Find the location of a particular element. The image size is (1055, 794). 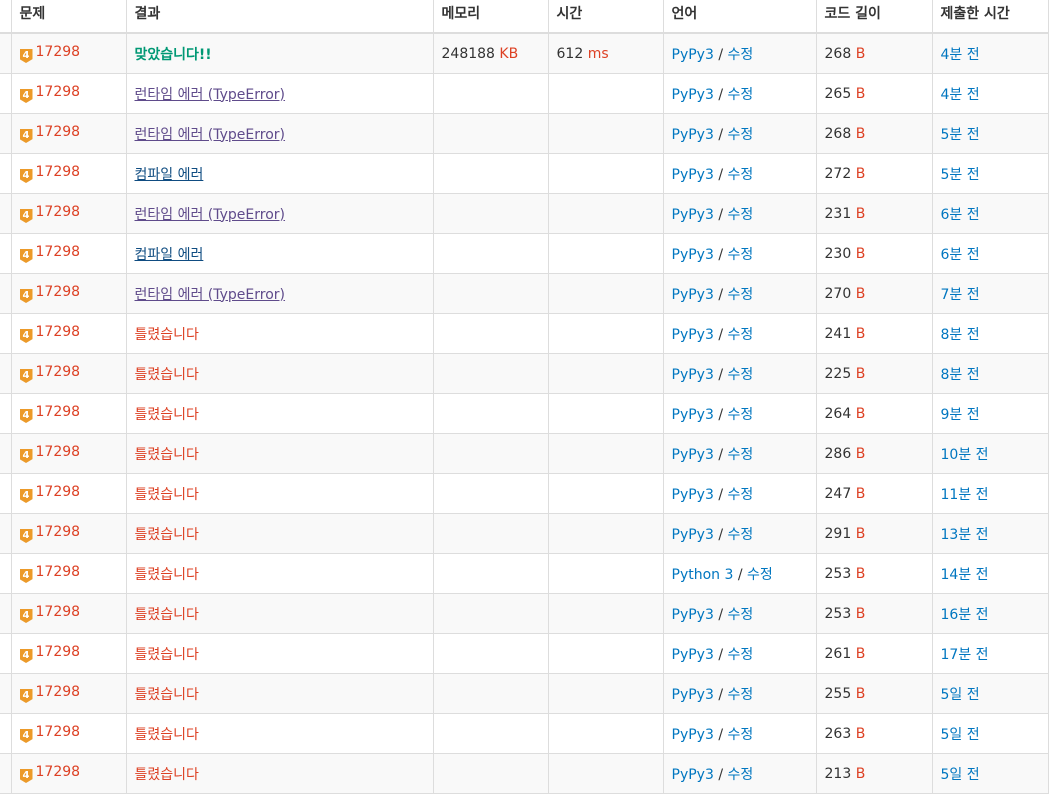

language-cell: PyPy3 / 수정 is located at coordinates (739, 613).